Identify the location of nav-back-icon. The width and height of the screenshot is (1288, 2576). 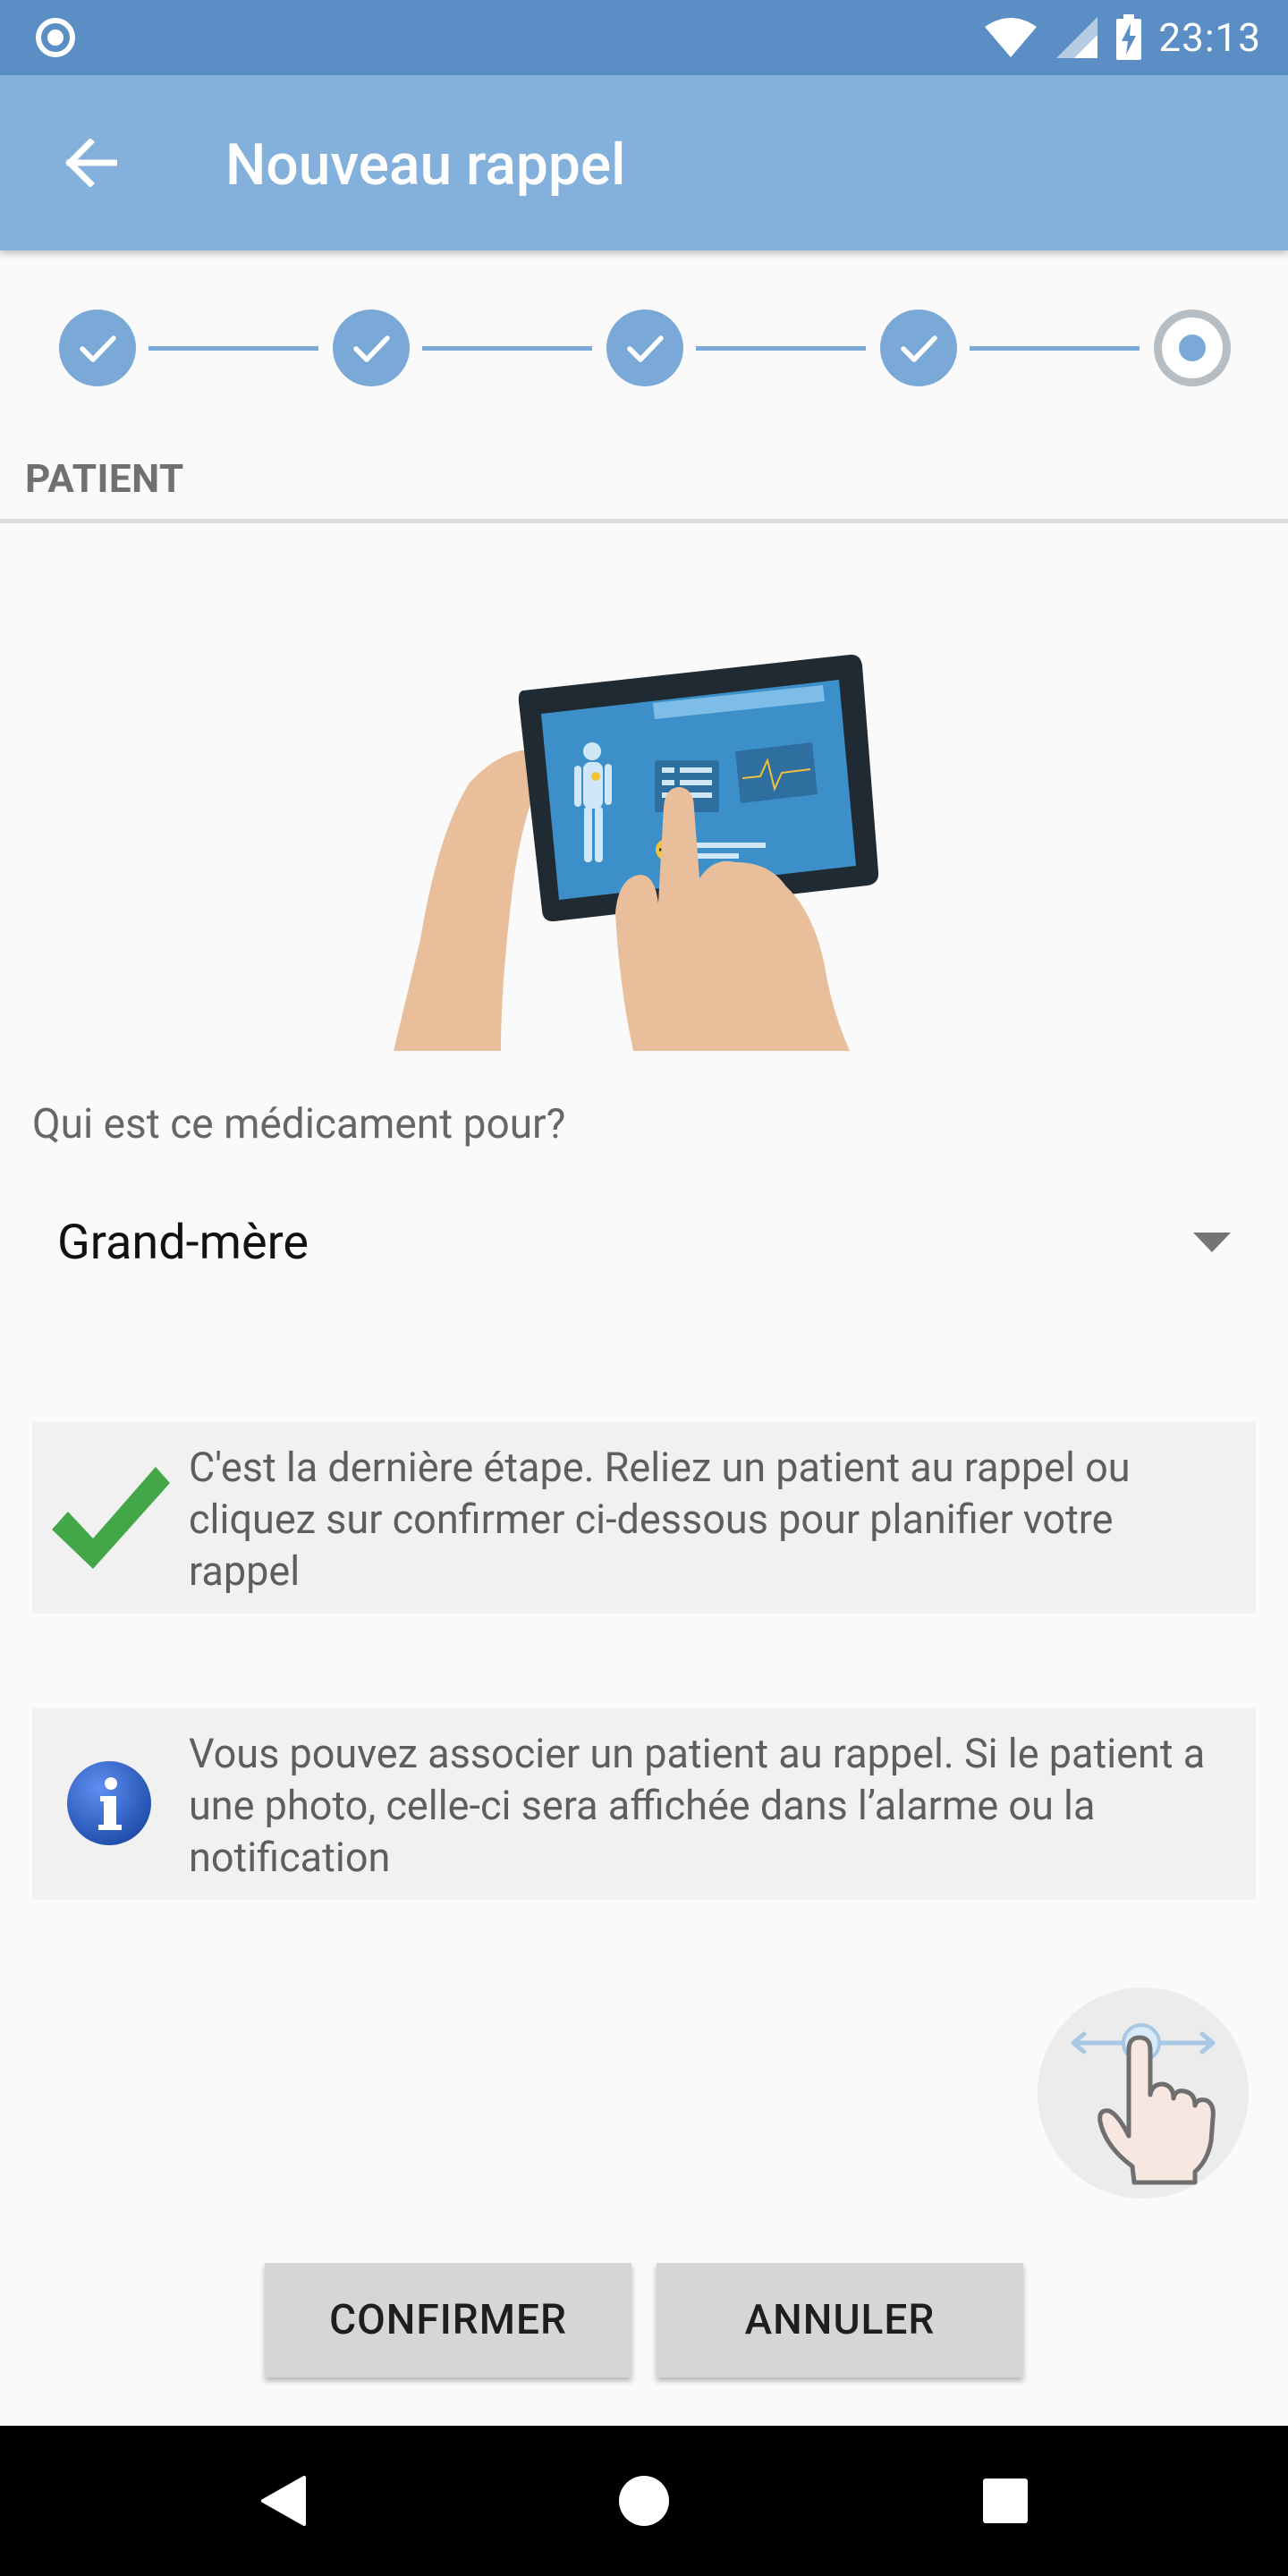
(283, 2501).